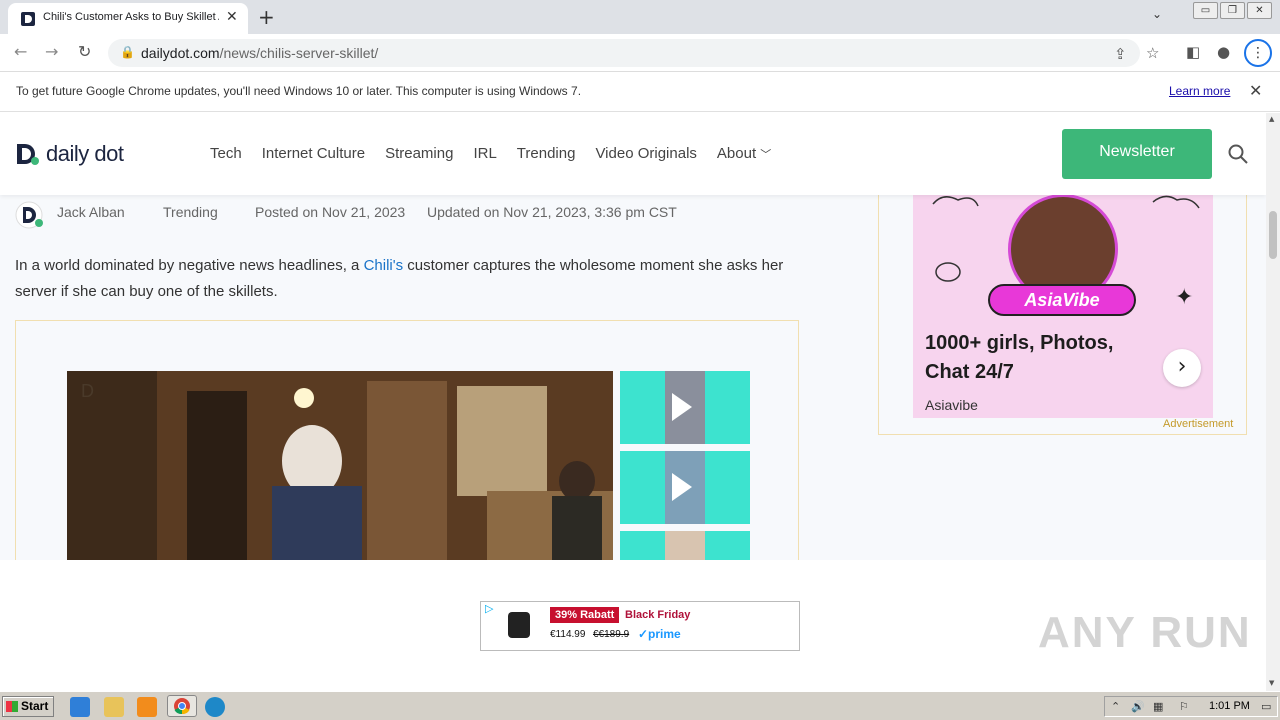 The height and width of the screenshot is (720, 1280). Describe the element at coordinates (28, 154) in the screenshot. I see `dailydot-logo-icon` at that location.